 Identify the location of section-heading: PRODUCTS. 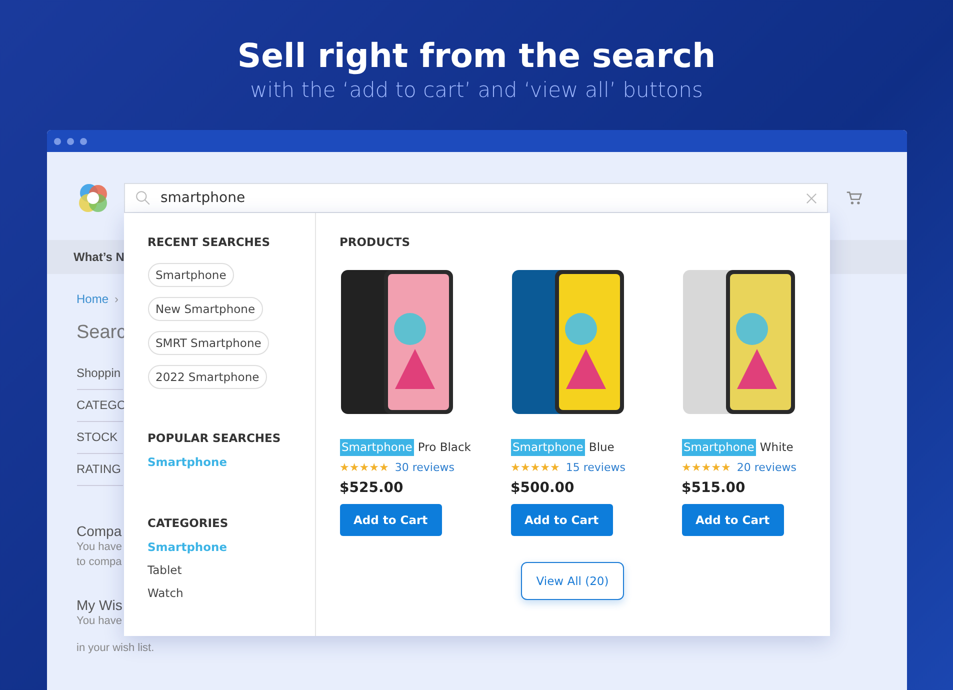
(376, 242).